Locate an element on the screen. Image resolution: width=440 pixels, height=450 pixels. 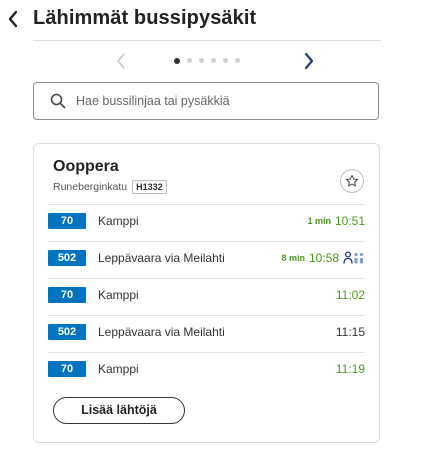
chevron-right-icon is located at coordinates (309, 61).